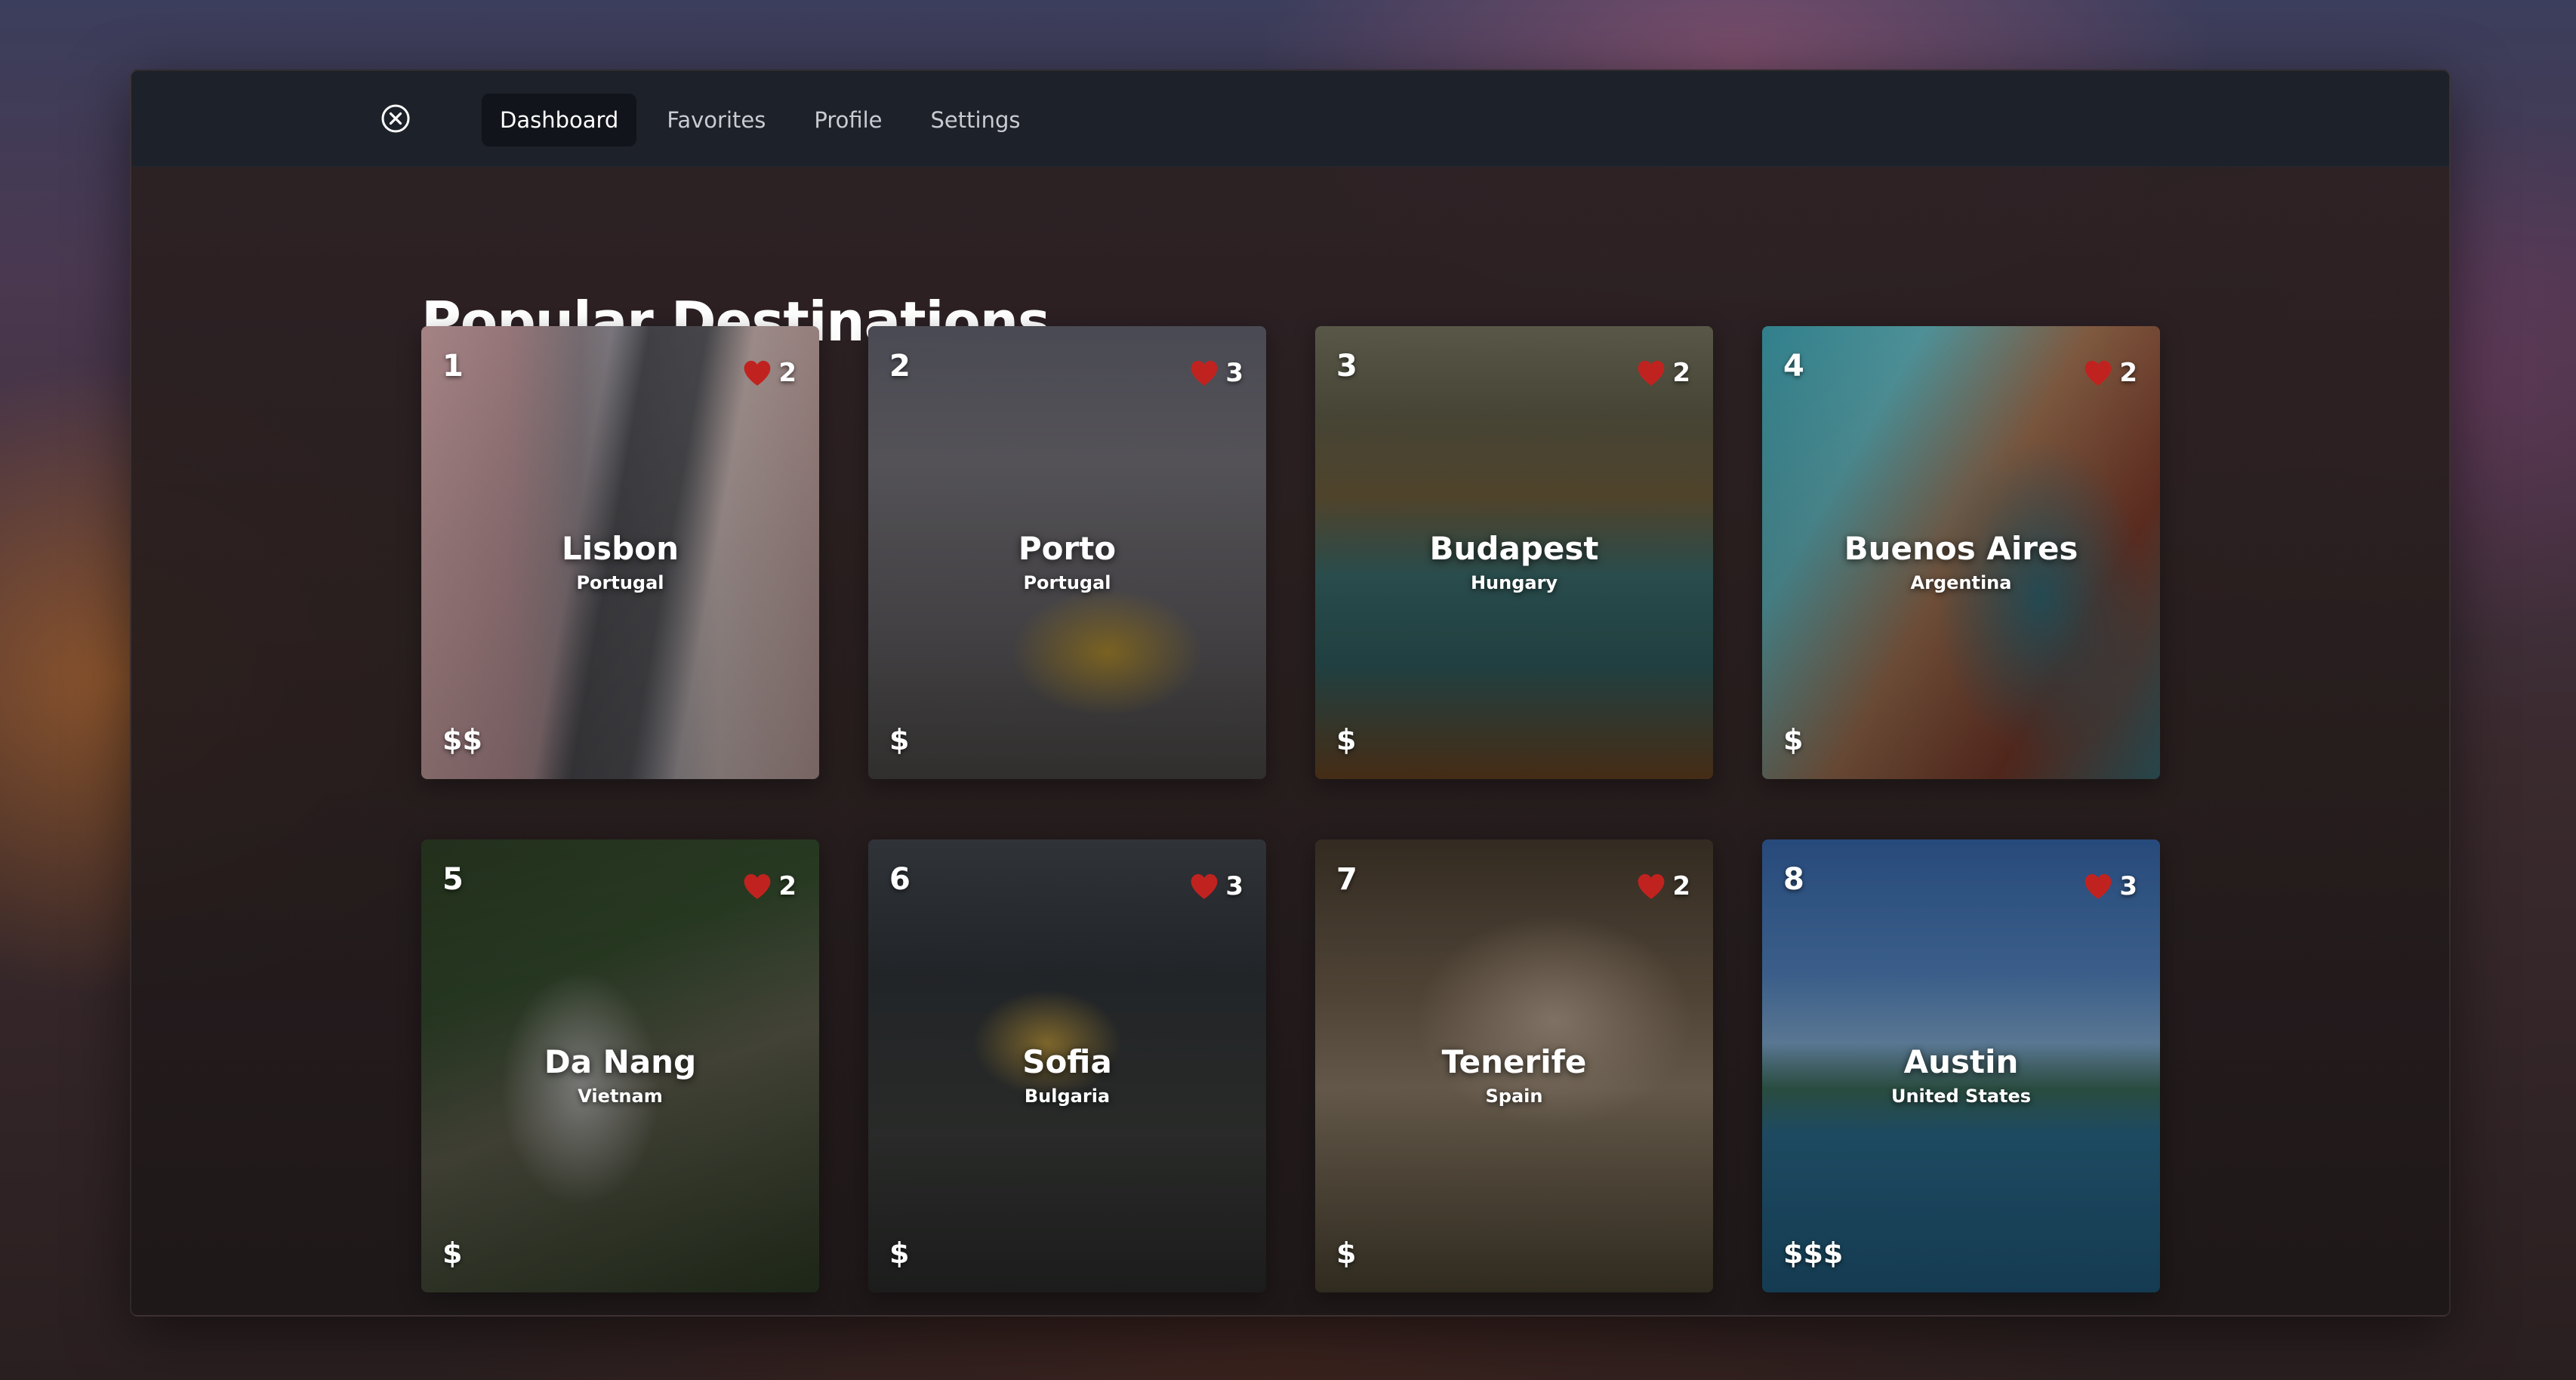 This screenshot has width=2576, height=1380. I want to click on card-city: Budapest, so click(1514, 548).